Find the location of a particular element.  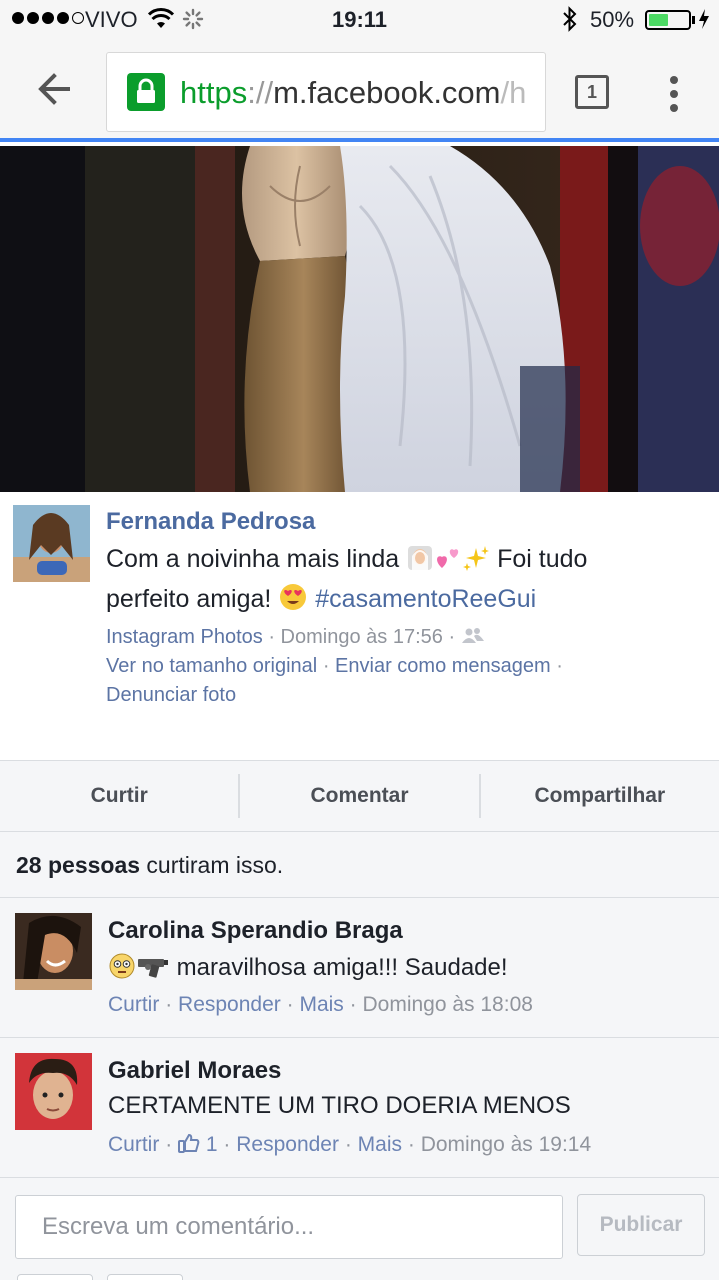

back-arrow-icon is located at coordinates (55, 89).